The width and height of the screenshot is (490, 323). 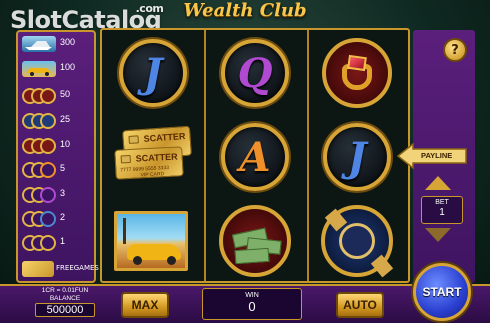 I want to click on payline-button: PAYLINE, so click(x=432, y=156).